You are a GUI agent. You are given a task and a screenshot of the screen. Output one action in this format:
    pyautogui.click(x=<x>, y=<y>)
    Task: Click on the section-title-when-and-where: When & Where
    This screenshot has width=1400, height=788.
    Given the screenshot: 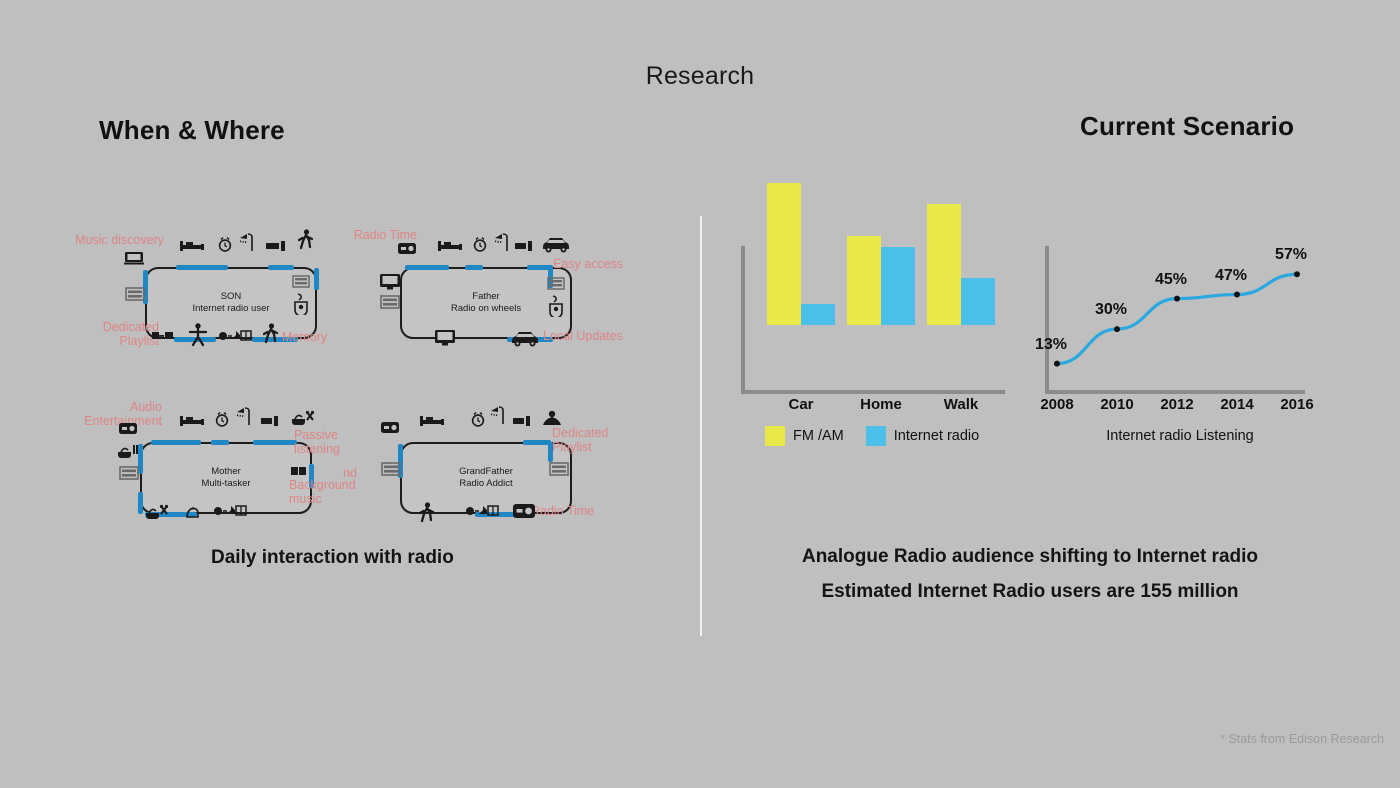 What is the action you would take?
    pyautogui.click(x=192, y=130)
    